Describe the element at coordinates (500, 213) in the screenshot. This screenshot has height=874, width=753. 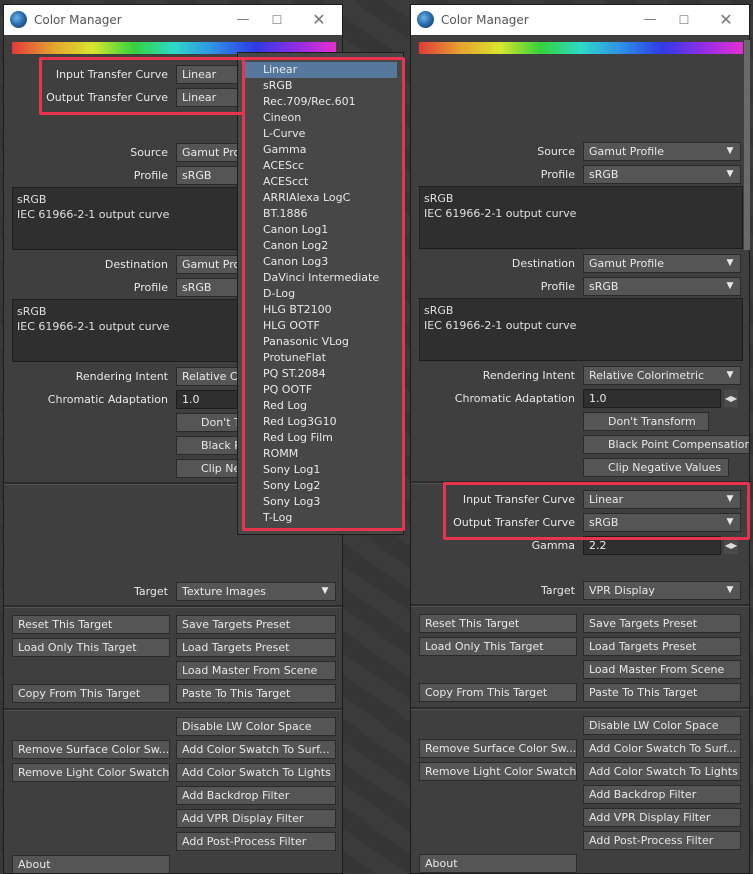
I see `source-desc-line2: IEC 61966-2-1 output curve` at that location.